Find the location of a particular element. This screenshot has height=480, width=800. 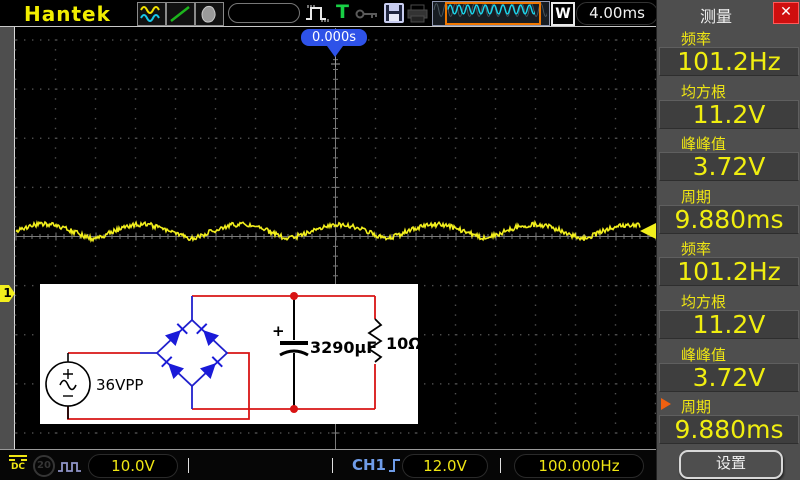

trigger-t-indicator: T is located at coordinates (342, 12).